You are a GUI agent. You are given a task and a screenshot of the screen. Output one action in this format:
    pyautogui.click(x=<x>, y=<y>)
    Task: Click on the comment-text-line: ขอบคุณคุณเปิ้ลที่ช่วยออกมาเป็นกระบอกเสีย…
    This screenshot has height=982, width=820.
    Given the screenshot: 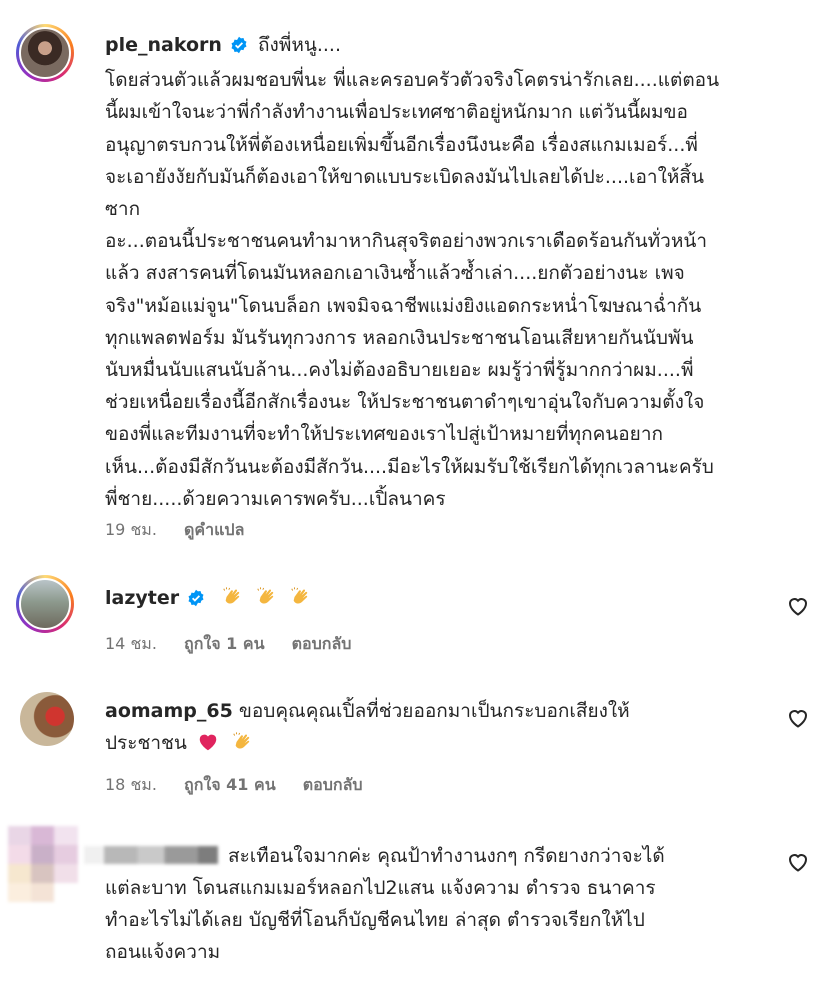 What is the action you would take?
    pyautogui.click(x=434, y=711)
    